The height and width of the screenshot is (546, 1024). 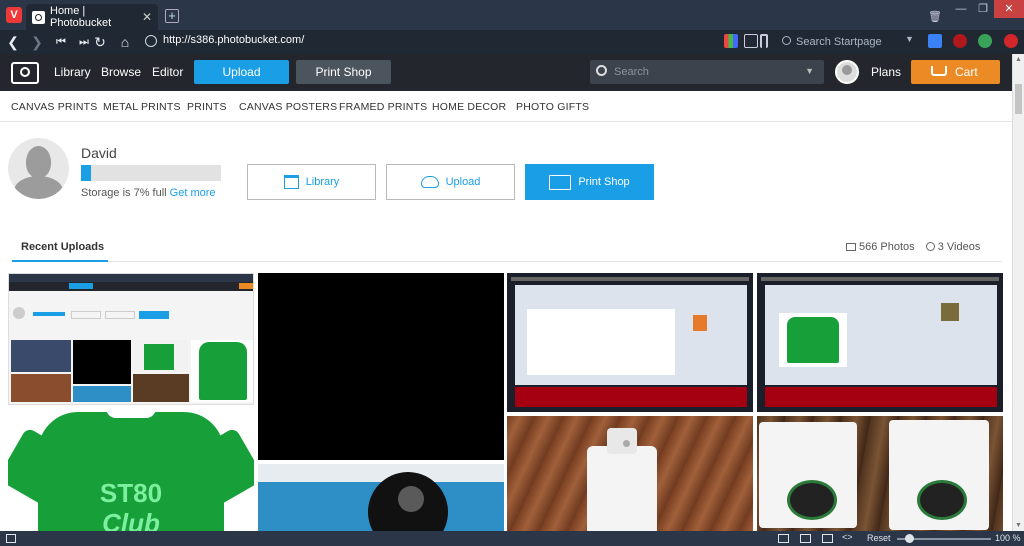 I want to click on subnav-canvas-posters: CANVAS POSTERS, so click(x=288, y=107).